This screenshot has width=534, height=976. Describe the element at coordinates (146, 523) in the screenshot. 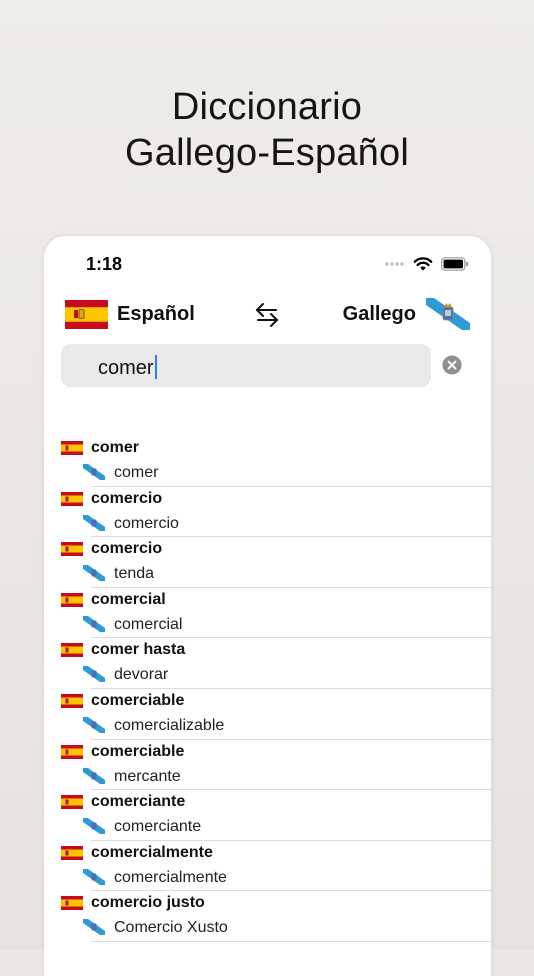

I see `result-translation: comercio` at that location.